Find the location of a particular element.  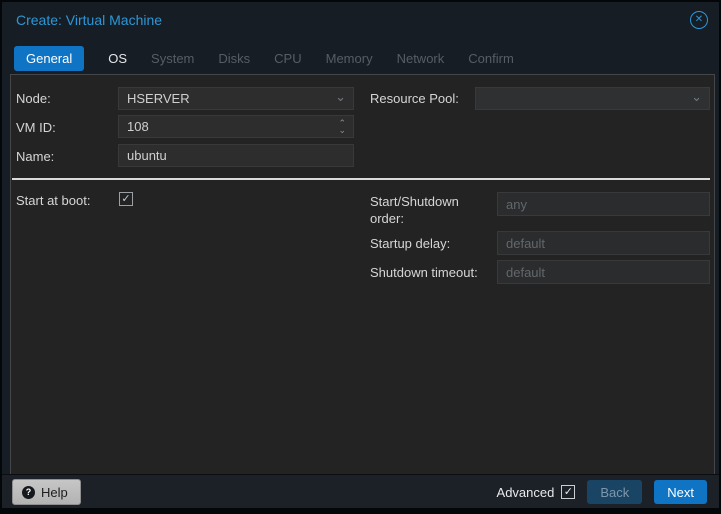

start-shutdown-order-input is located at coordinates (603, 204).